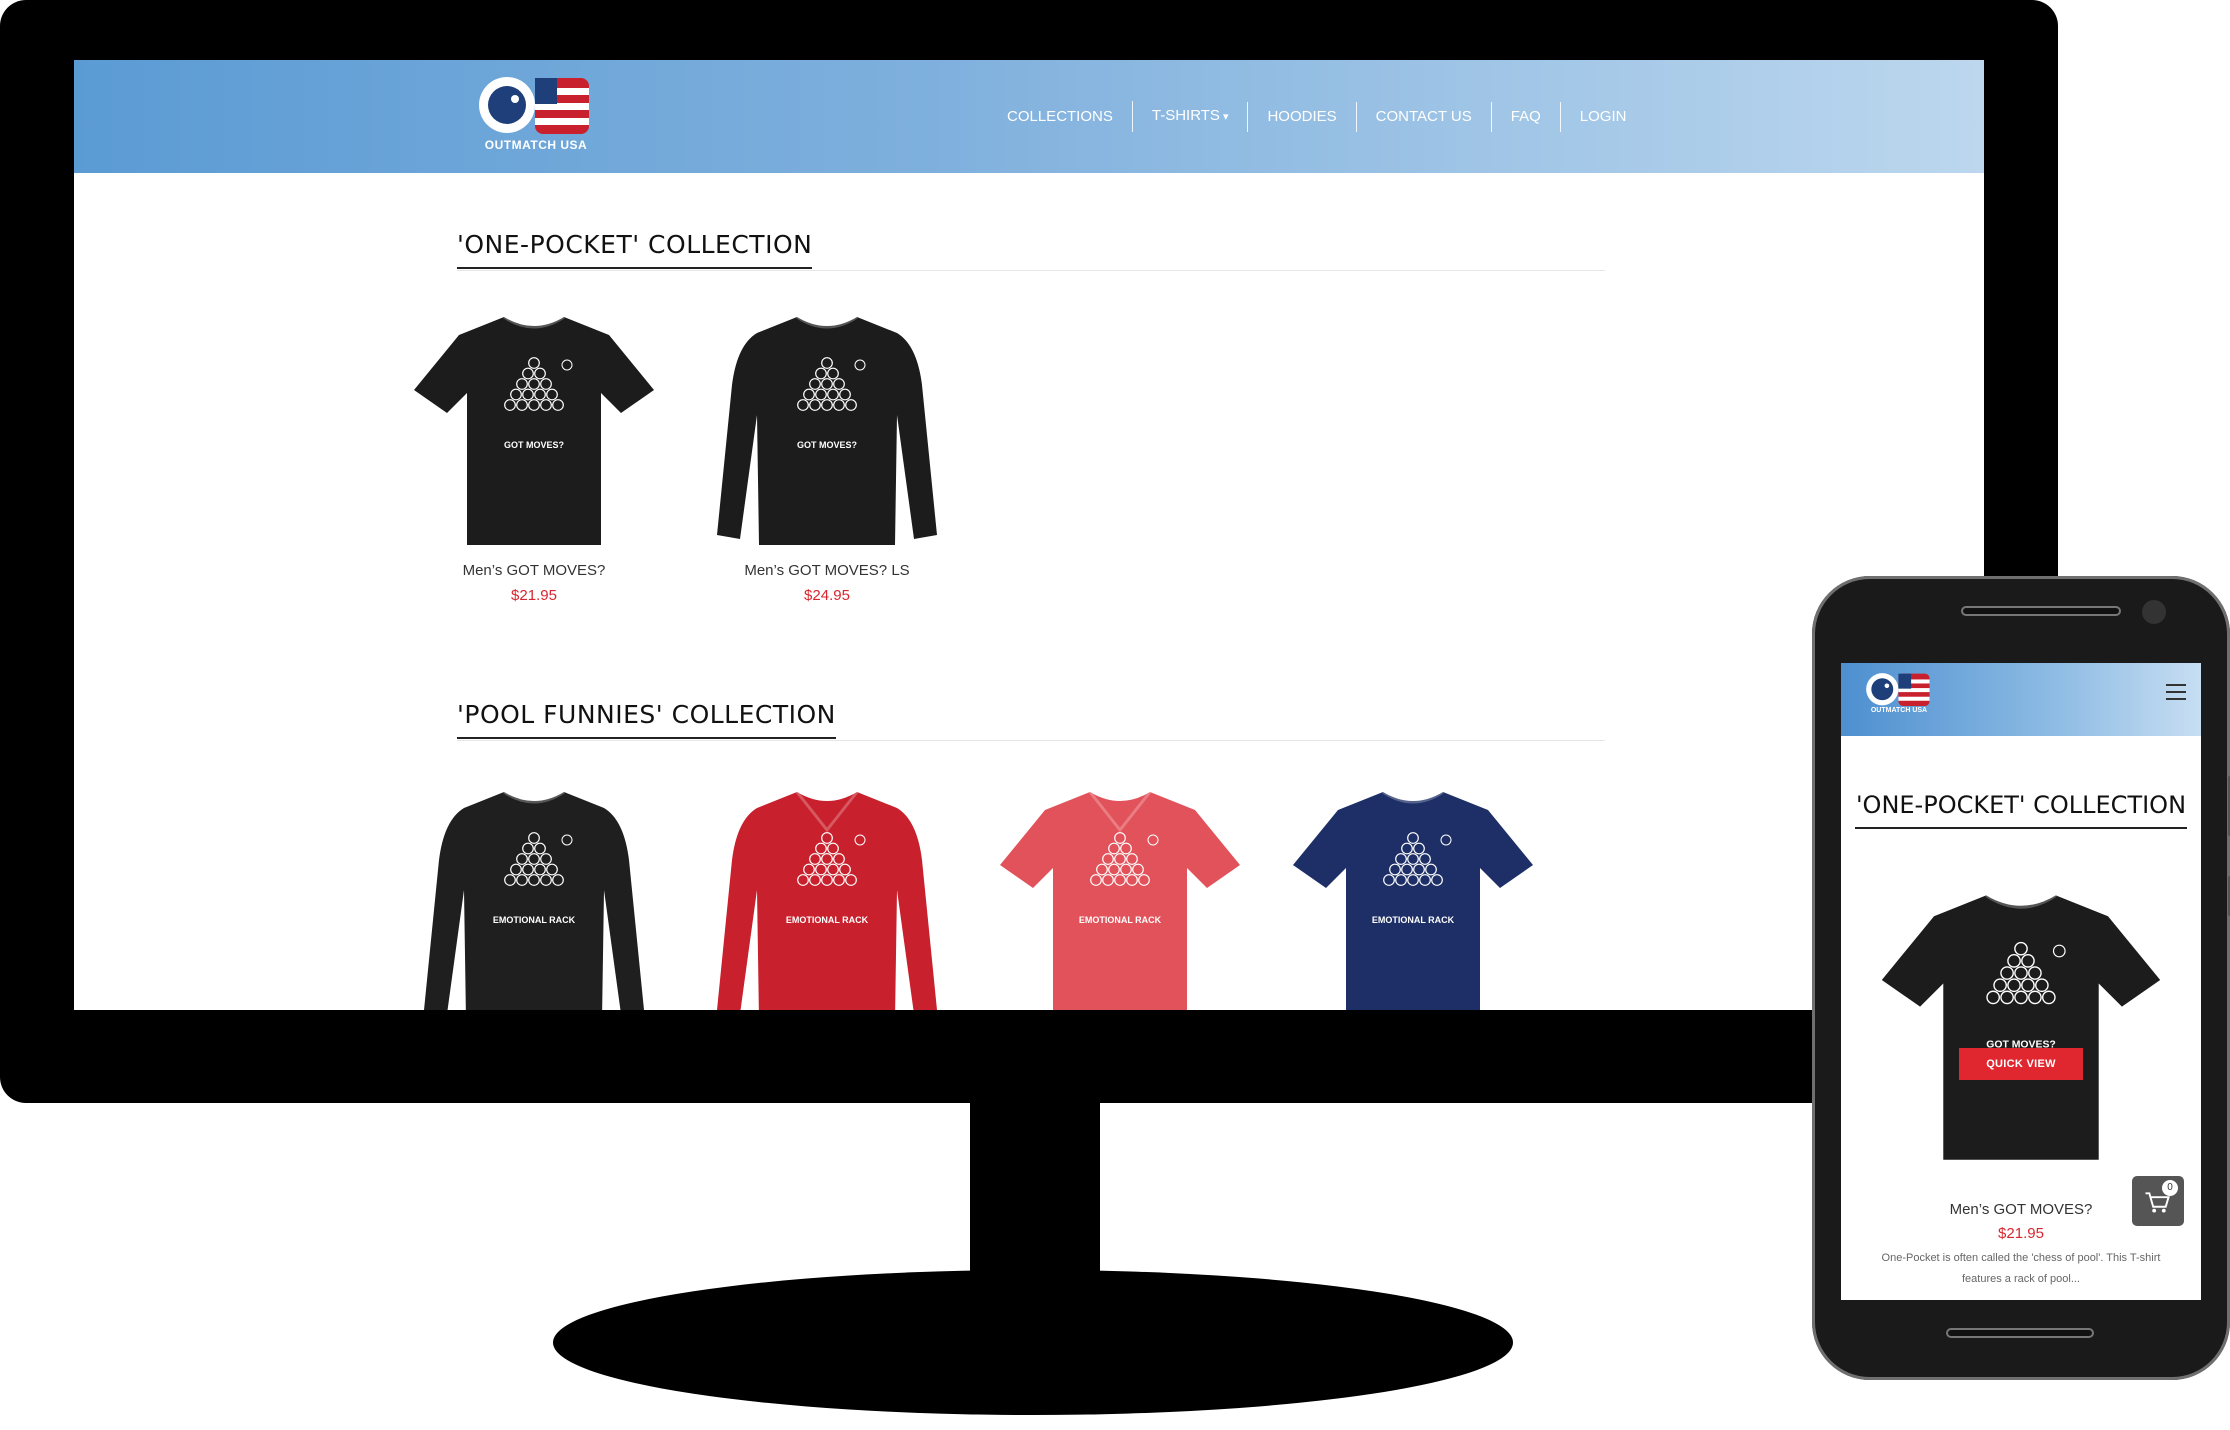 This screenshot has width=2230, height=1430. I want to click on nav-faq: FAQ, so click(1525, 116).